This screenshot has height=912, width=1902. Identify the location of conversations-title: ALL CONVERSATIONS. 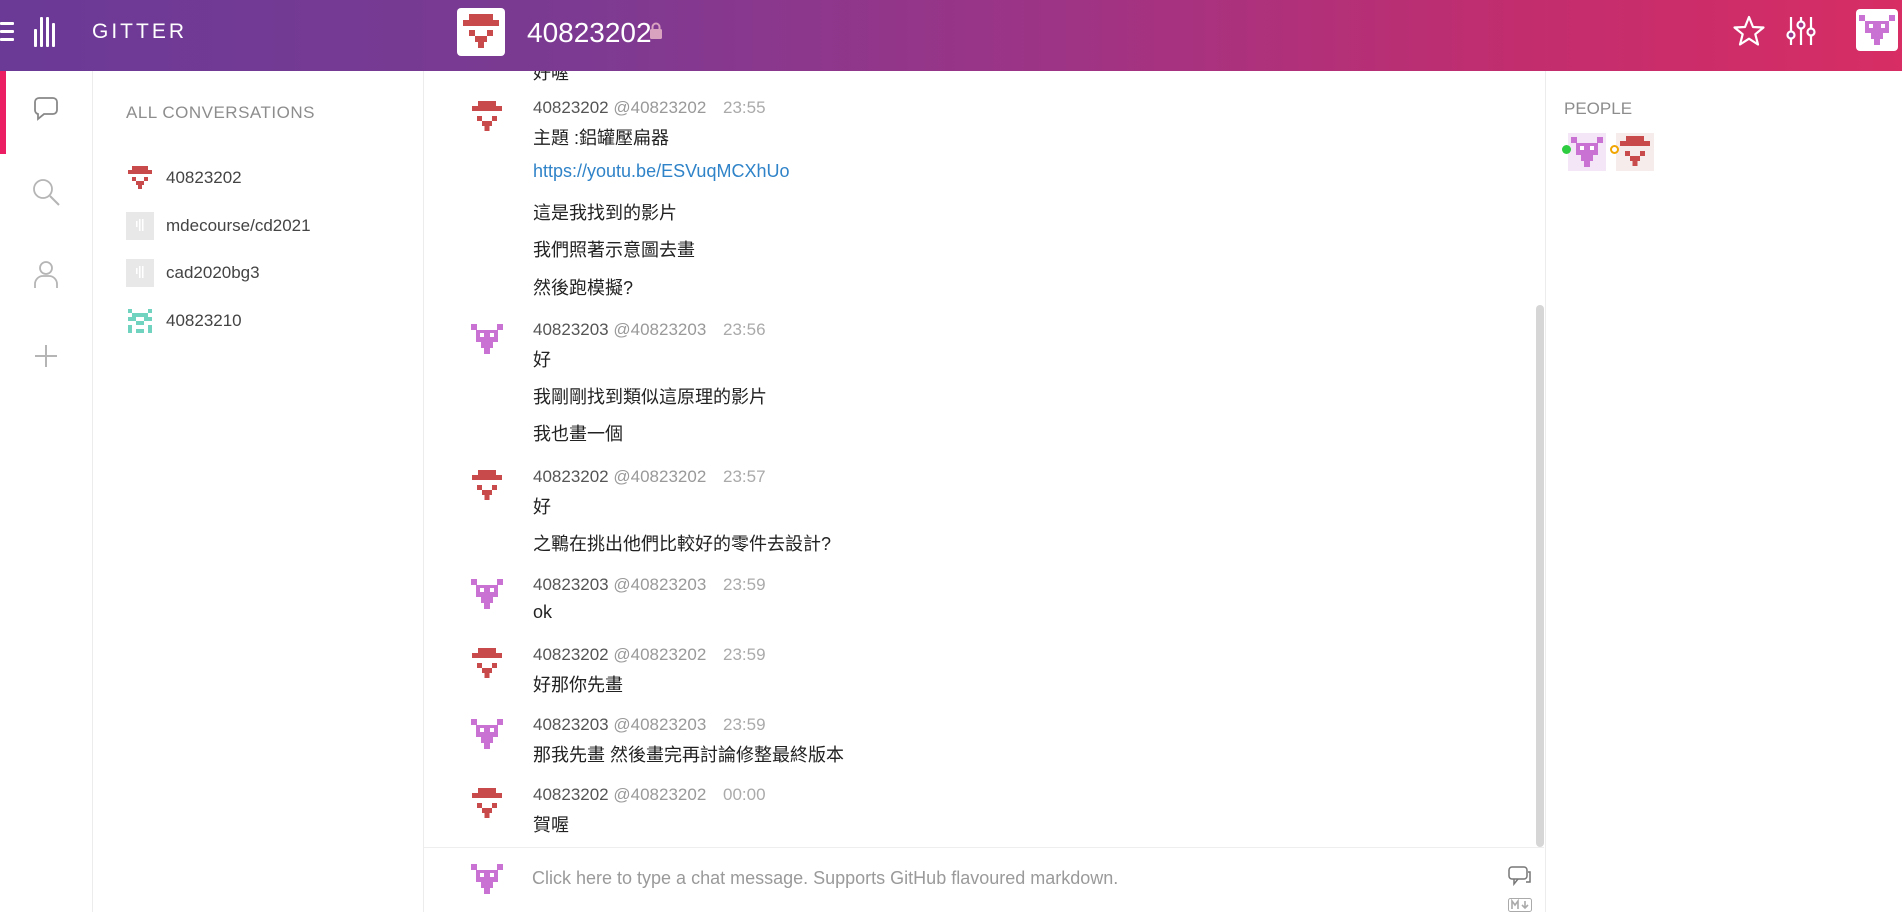
(220, 112).